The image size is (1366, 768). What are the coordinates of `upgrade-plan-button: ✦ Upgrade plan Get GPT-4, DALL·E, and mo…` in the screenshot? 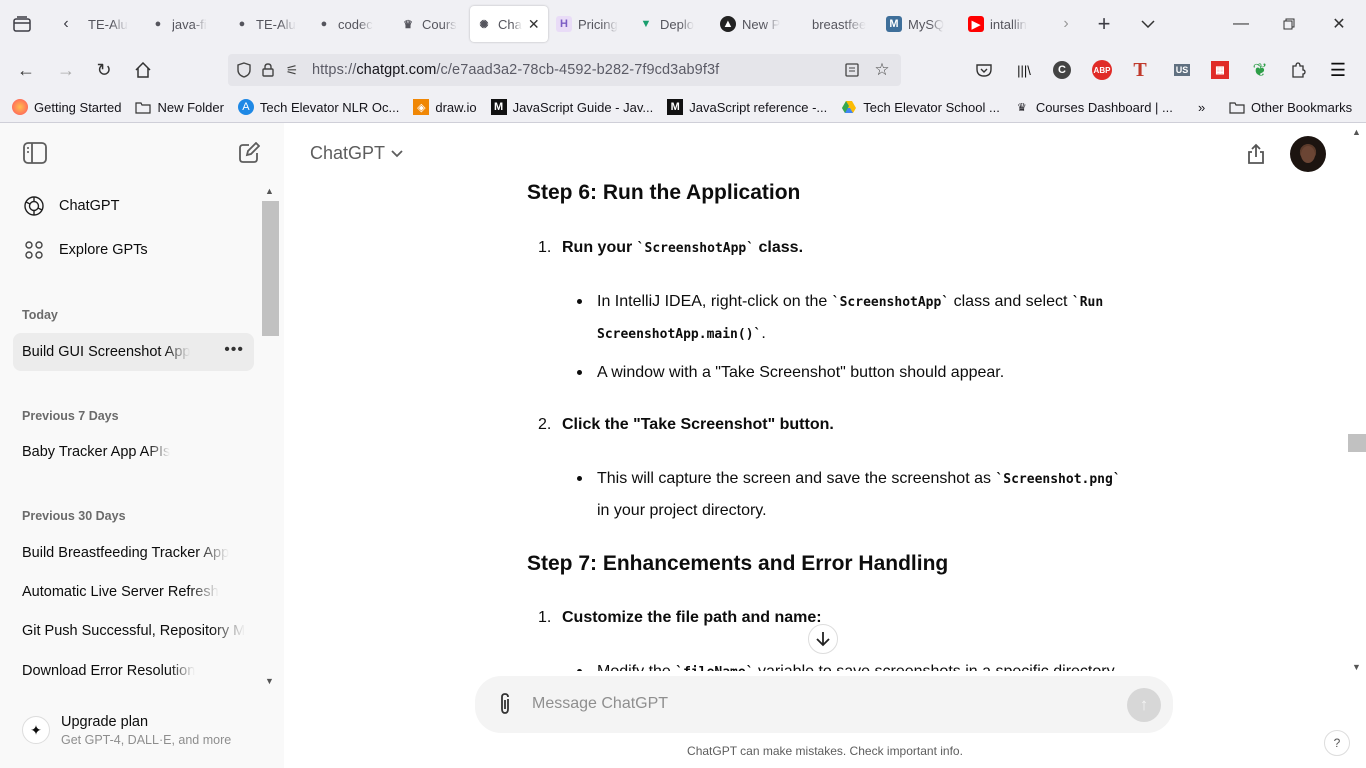 It's located at (133, 730).